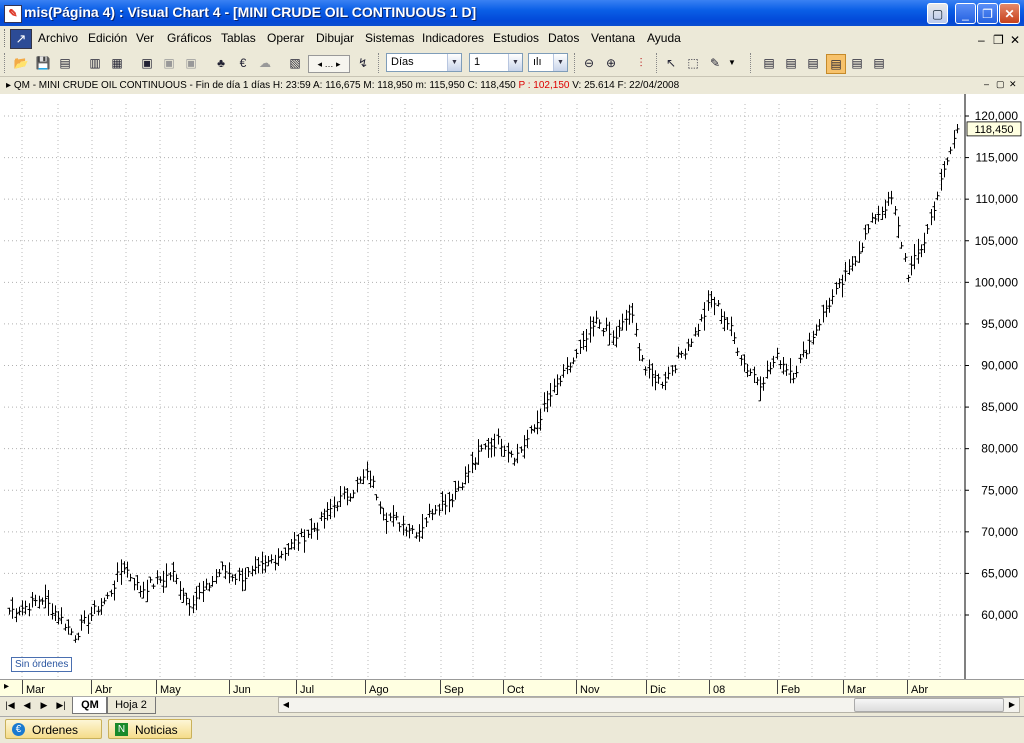  Describe the element at coordinates (295, 63) in the screenshot. I see `properties-icon: ▧` at that location.